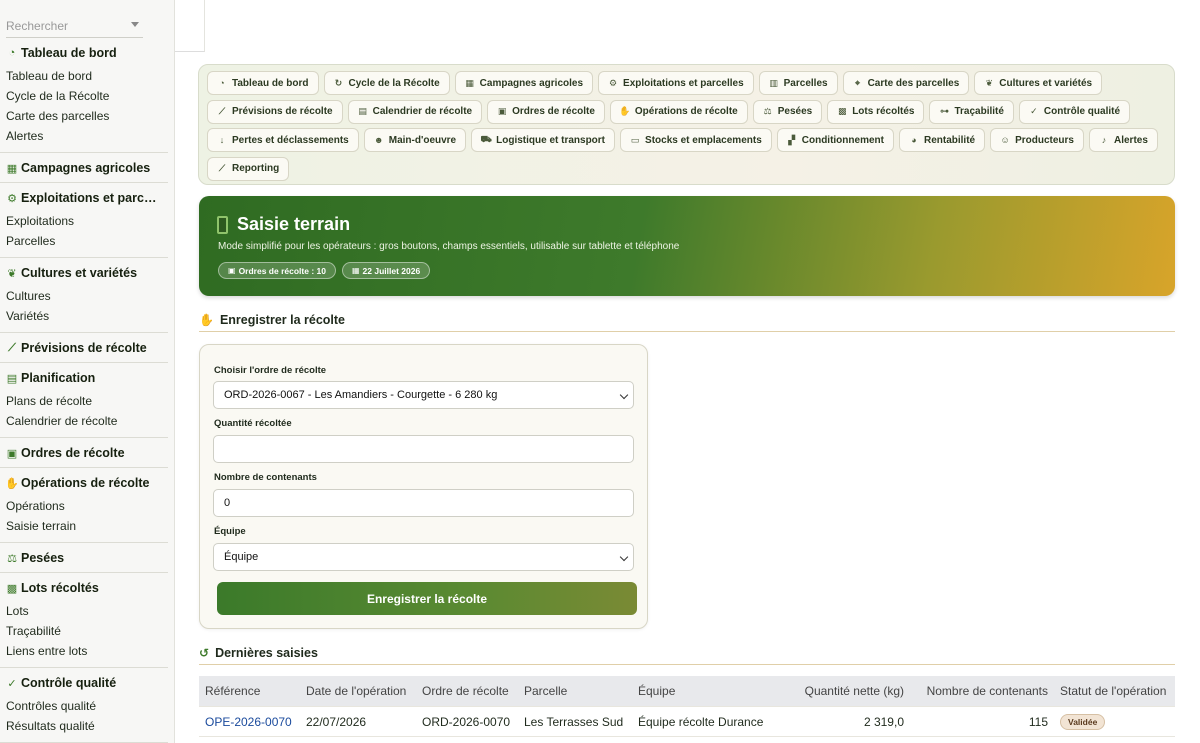  What do you see at coordinates (69, 53) in the screenshot?
I see `sidebar-group-title: Tableau de bord` at bounding box center [69, 53].